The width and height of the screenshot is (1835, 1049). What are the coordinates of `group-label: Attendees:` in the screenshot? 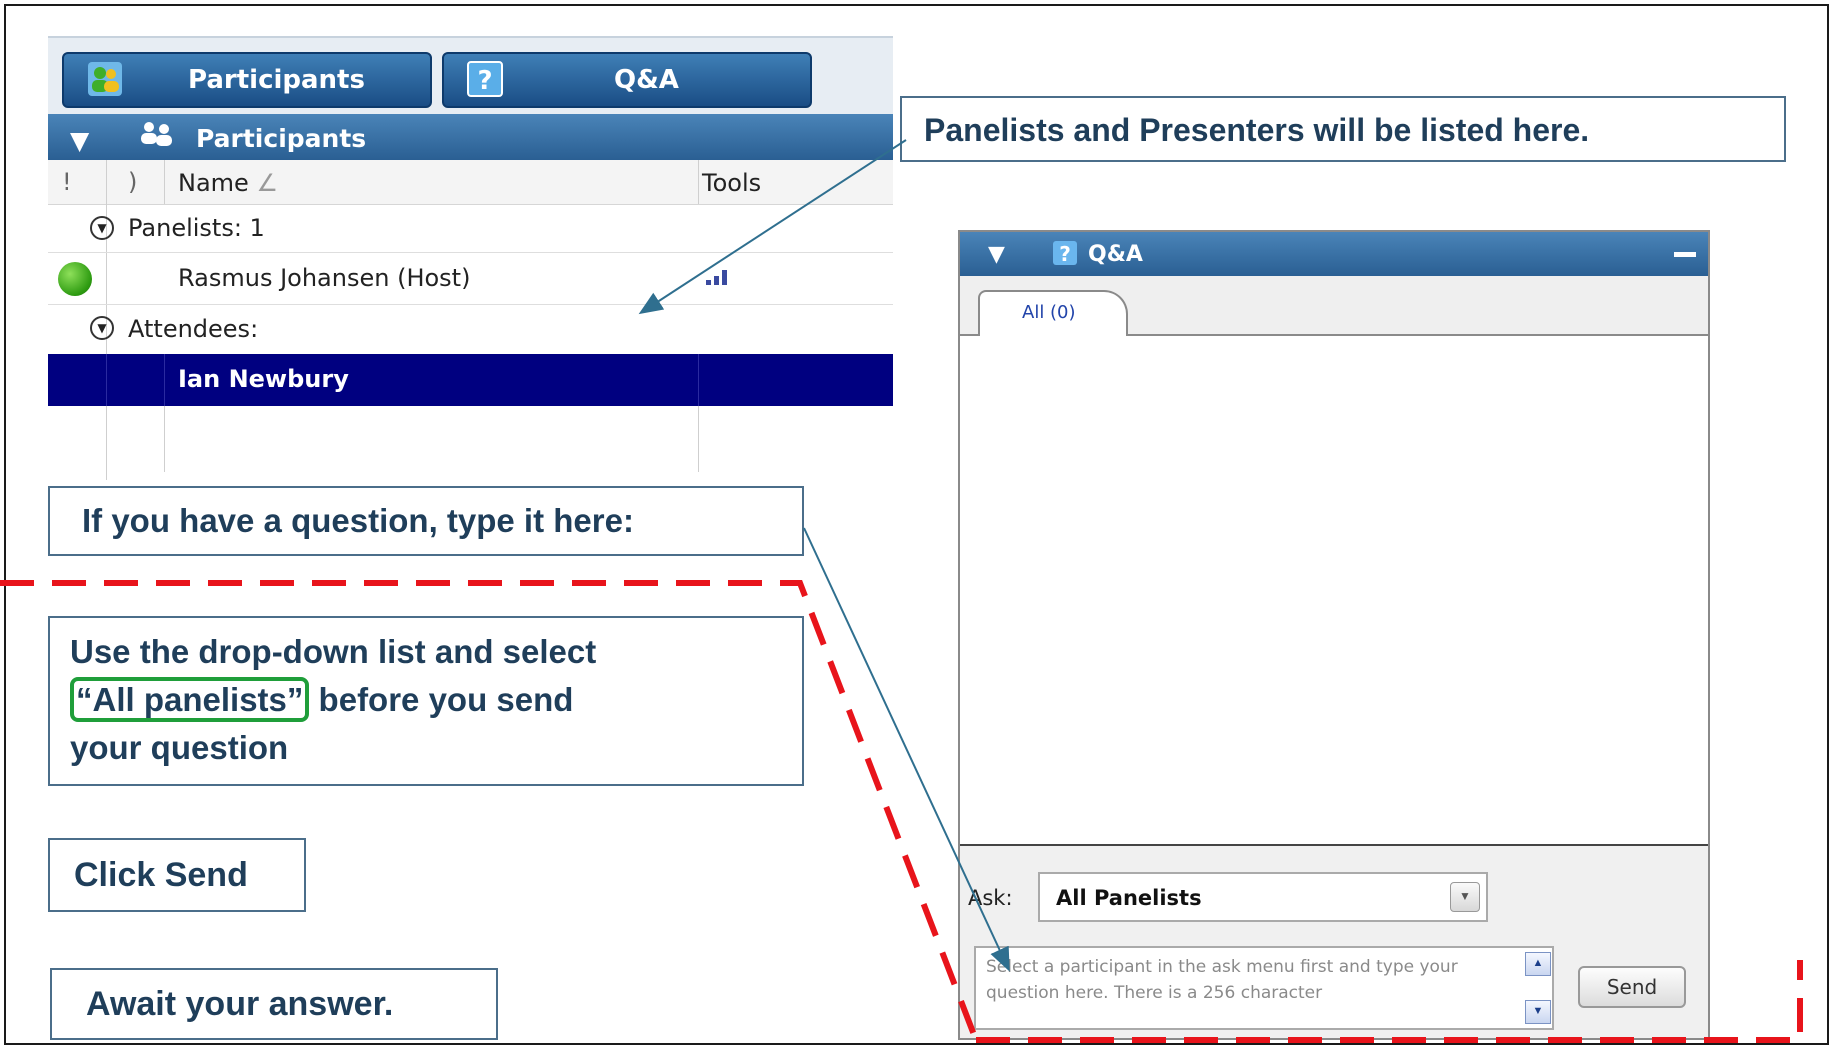 It's located at (193, 329).